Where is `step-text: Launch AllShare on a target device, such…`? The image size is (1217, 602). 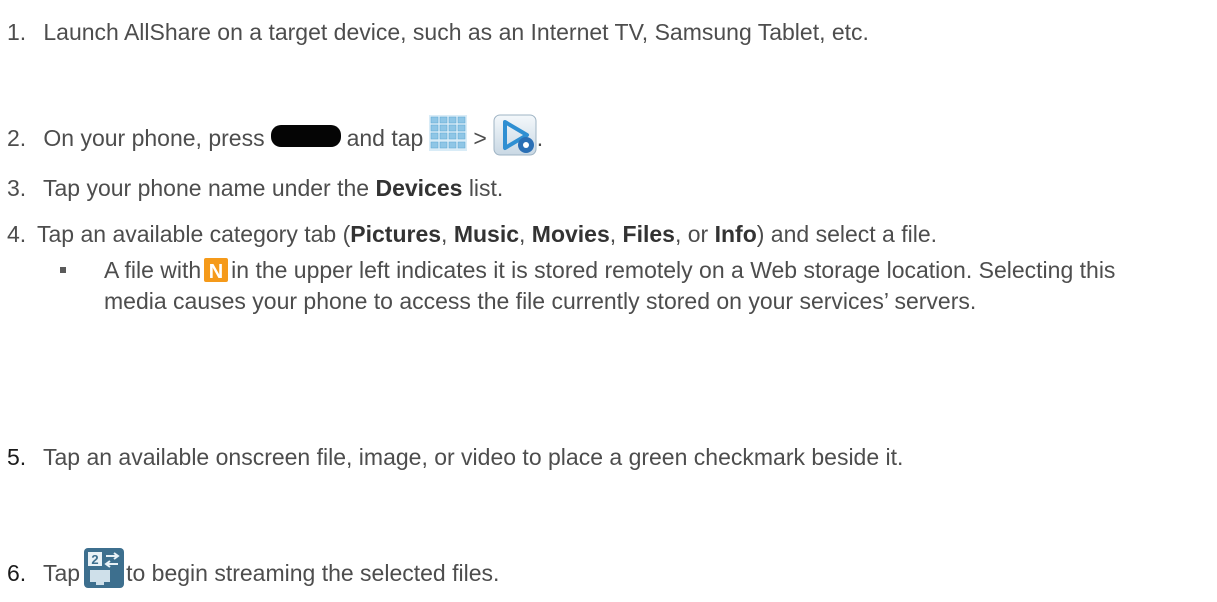
step-text: Launch AllShare on a target device, such… is located at coordinates (456, 32).